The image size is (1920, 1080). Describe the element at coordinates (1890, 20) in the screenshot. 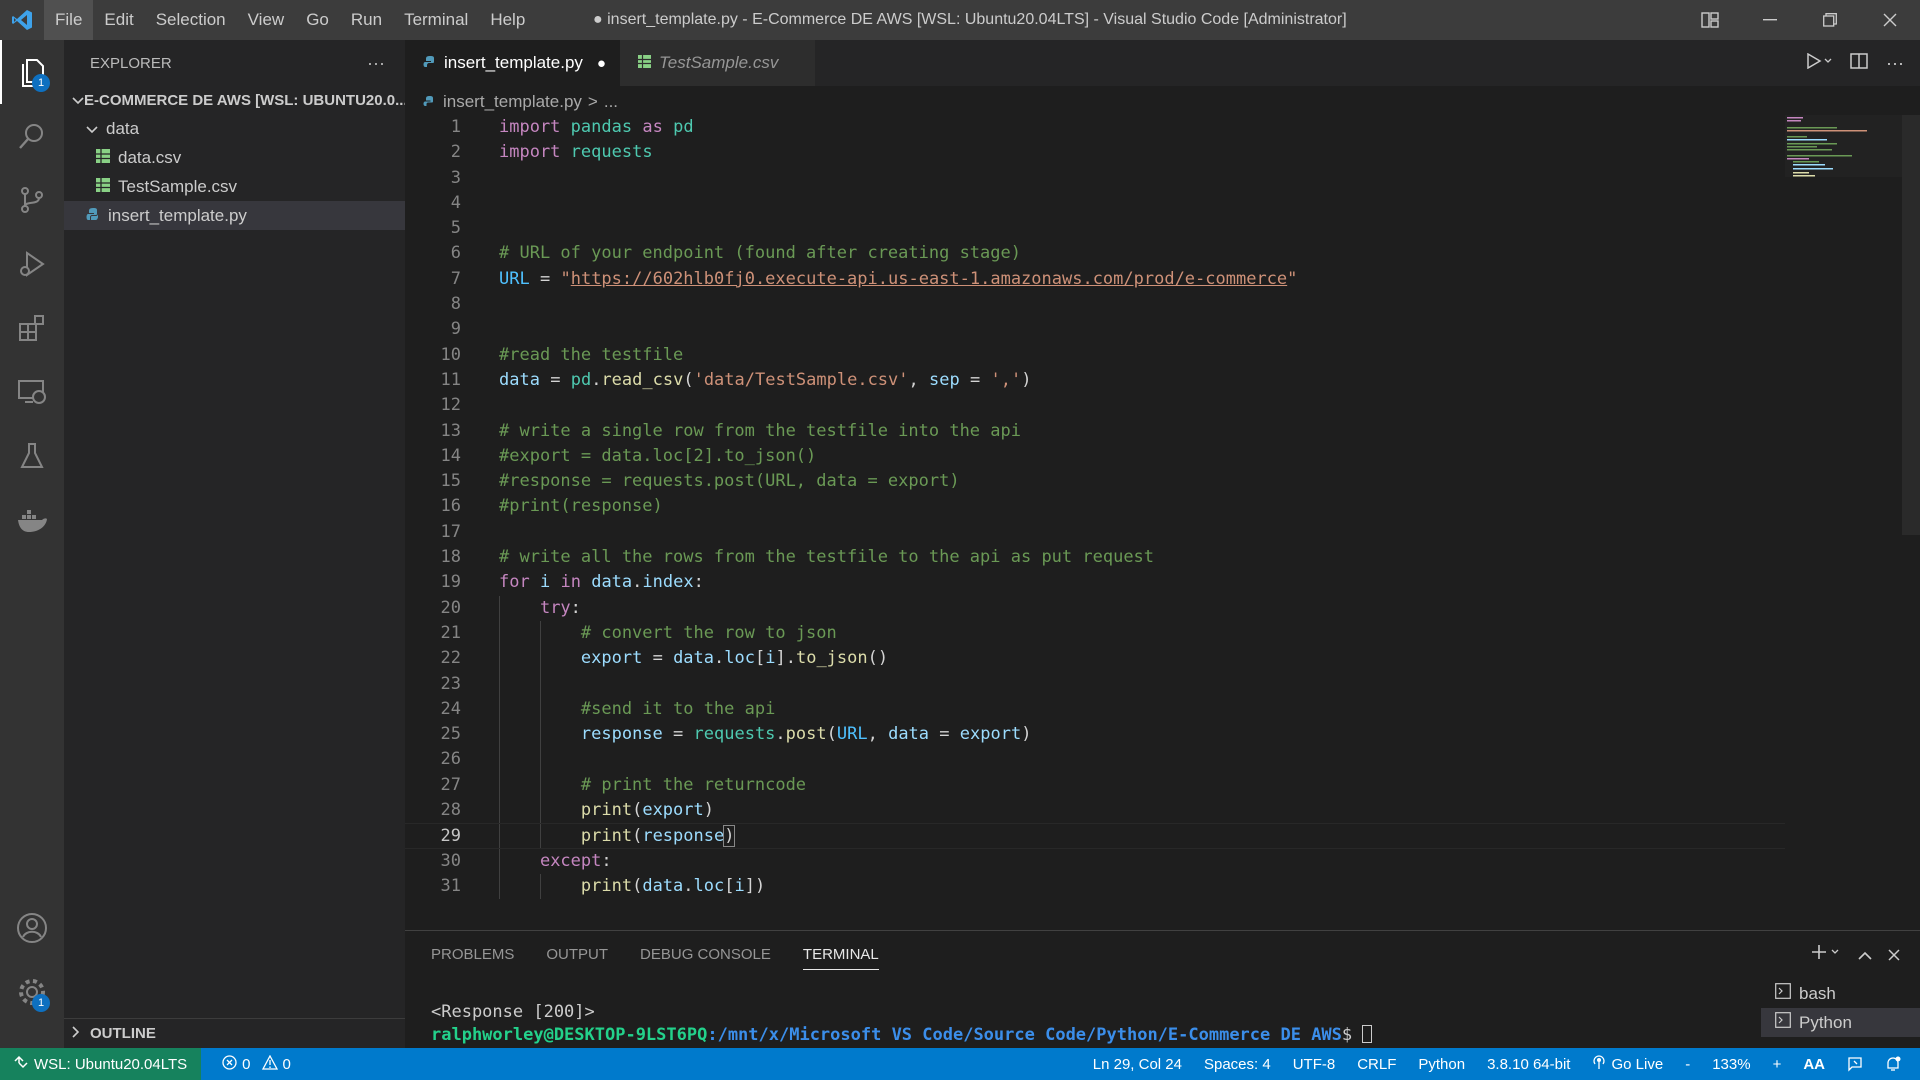

I see `close-window-icon` at that location.